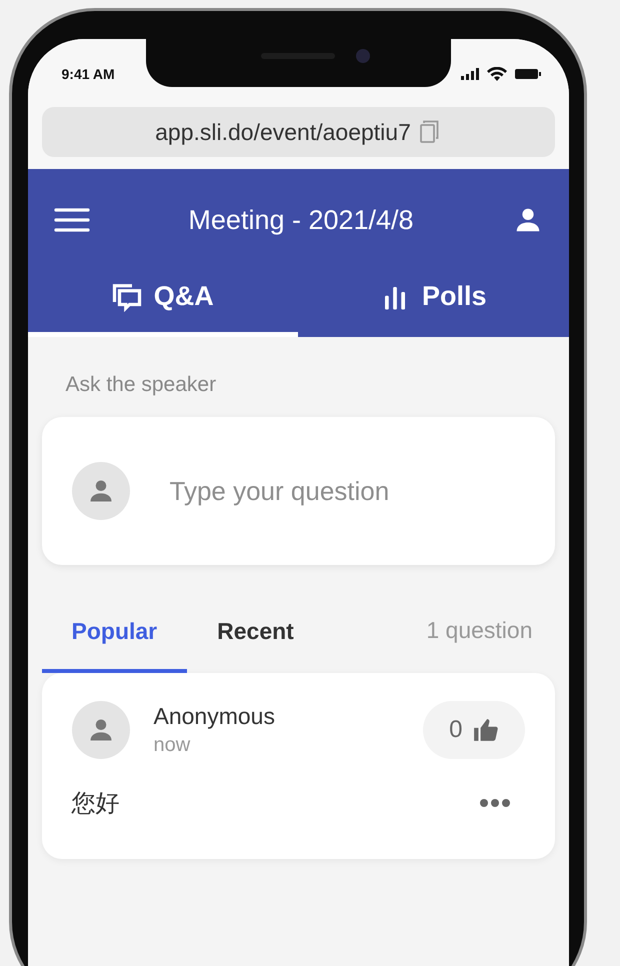  I want to click on signal-icon, so click(469, 74).